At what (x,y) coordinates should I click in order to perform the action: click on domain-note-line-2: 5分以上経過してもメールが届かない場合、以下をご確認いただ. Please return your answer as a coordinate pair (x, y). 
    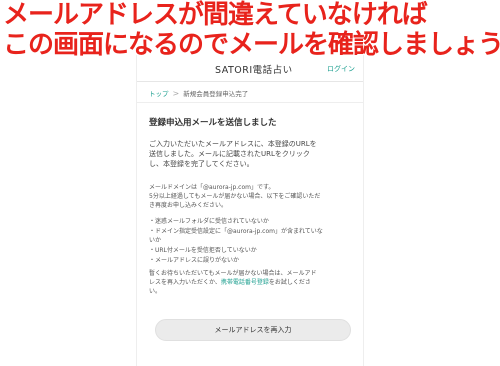
    Looking at the image, I should click on (235, 196).